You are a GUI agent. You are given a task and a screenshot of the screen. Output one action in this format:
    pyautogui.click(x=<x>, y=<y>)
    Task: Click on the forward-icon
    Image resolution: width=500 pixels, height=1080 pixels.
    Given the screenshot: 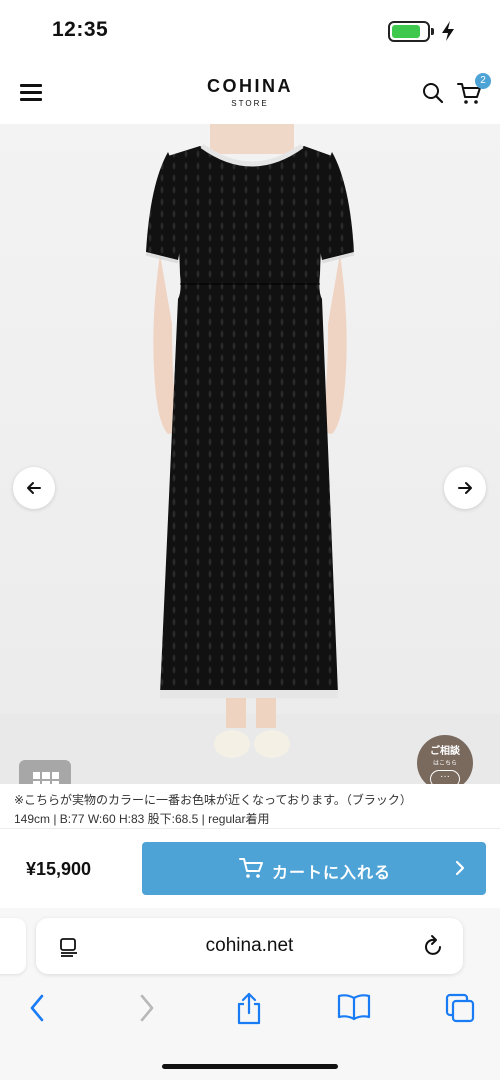 What is the action you would take?
    pyautogui.click(x=146, y=1008)
    